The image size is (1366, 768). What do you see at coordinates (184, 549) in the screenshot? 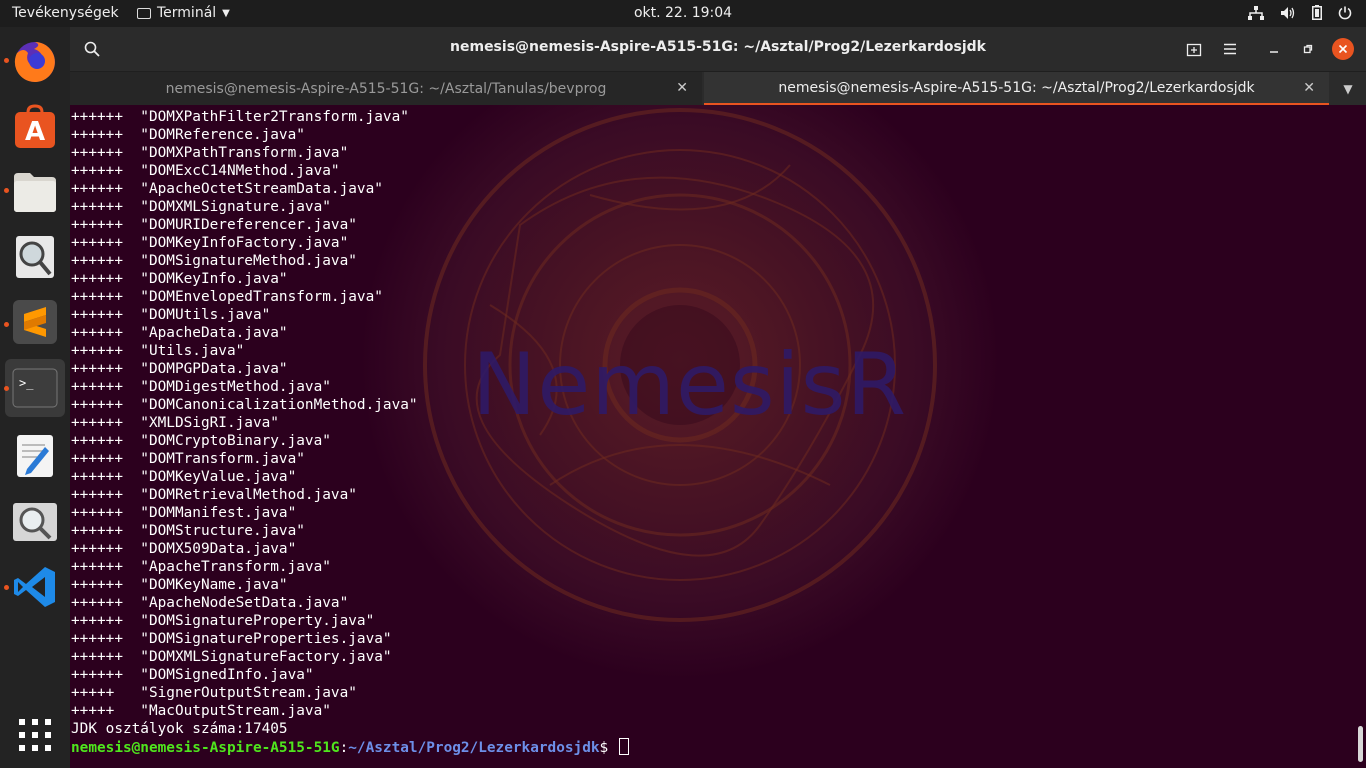
I see `terminal-line: ++++++ "DOMX509Data.java"` at bounding box center [184, 549].